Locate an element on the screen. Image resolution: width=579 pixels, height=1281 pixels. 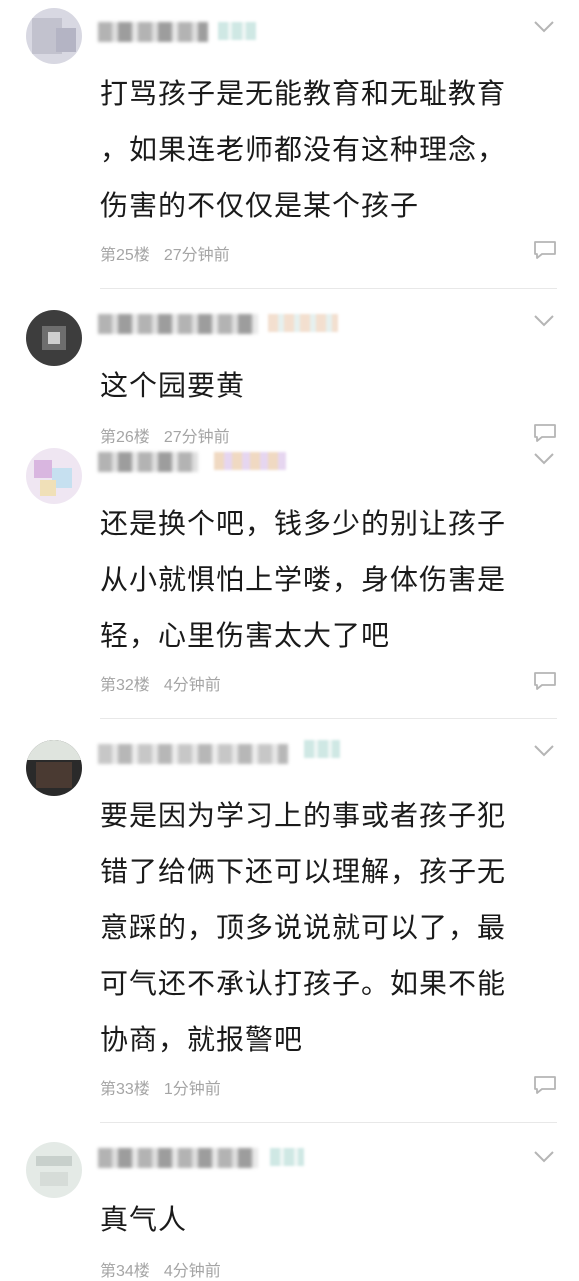
comment-meta: 第34楼 4分钟前 is located at coordinates (167, 1269).